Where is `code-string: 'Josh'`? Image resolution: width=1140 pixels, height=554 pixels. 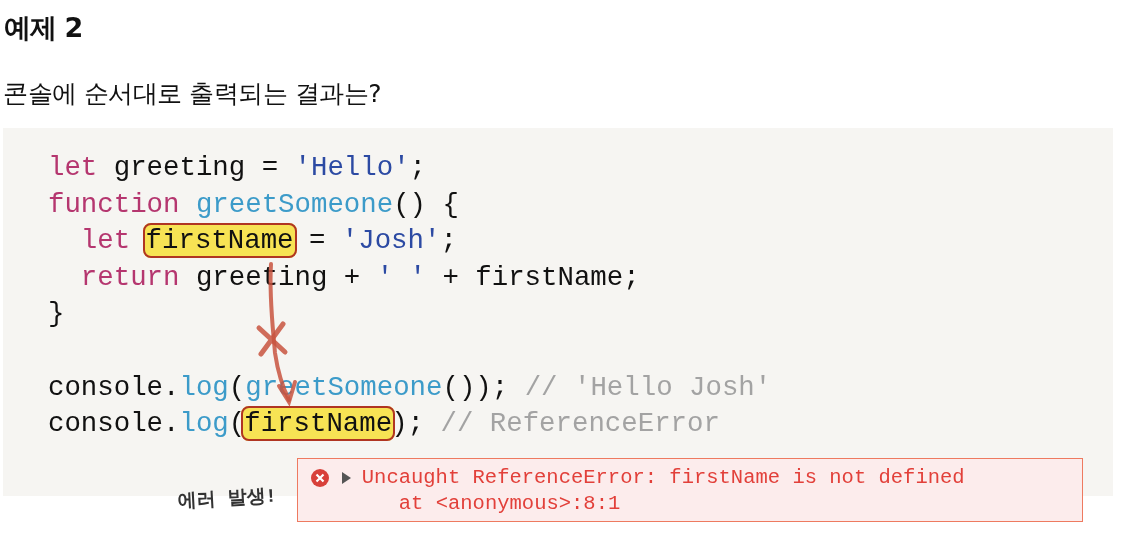
code-string: 'Josh' is located at coordinates (391, 241).